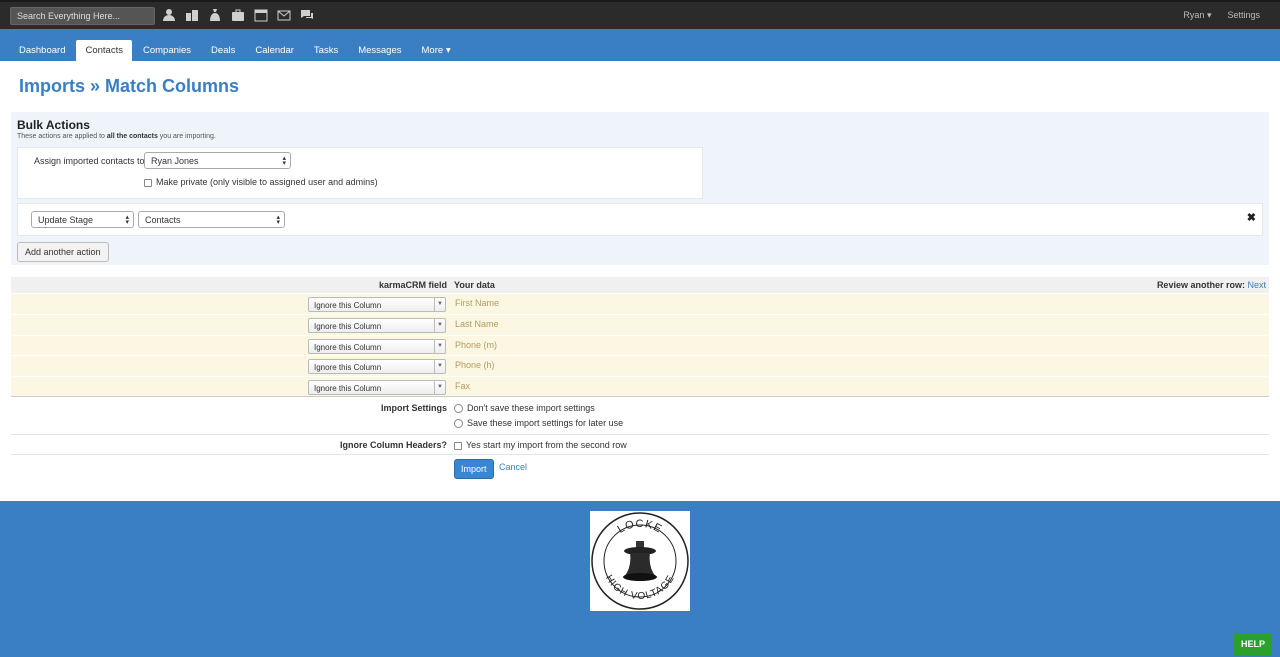  What do you see at coordinates (476, 345) in the screenshot?
I see `column-data-value: Phone (m)` at bounding box center [476, 345].